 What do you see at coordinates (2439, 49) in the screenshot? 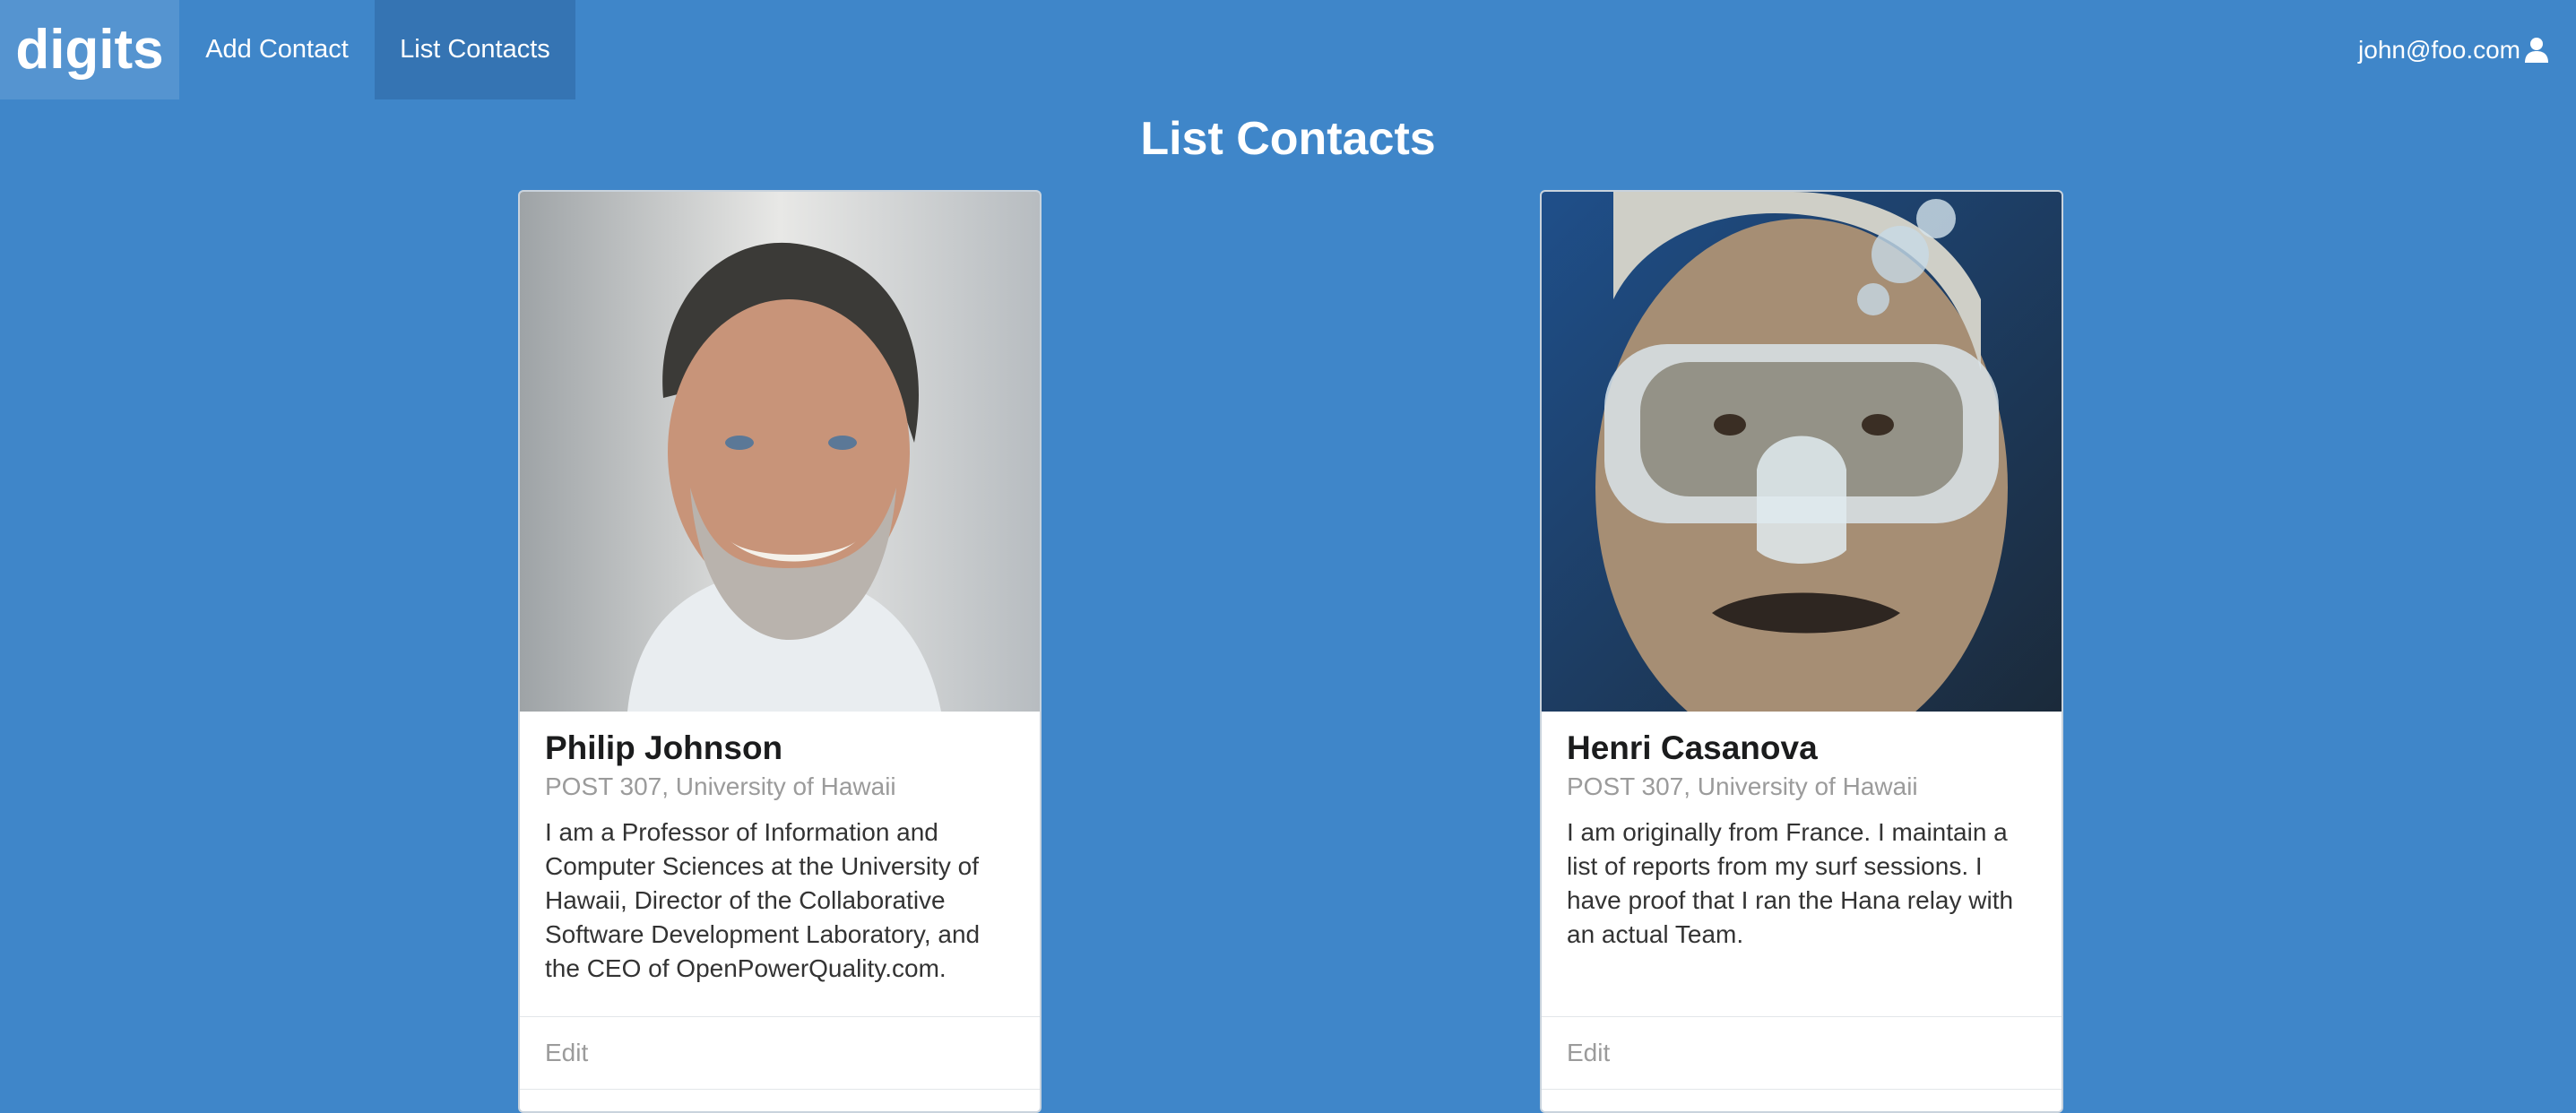
I see `user-email: john@foo.com` at bounding box center [2439, 49].